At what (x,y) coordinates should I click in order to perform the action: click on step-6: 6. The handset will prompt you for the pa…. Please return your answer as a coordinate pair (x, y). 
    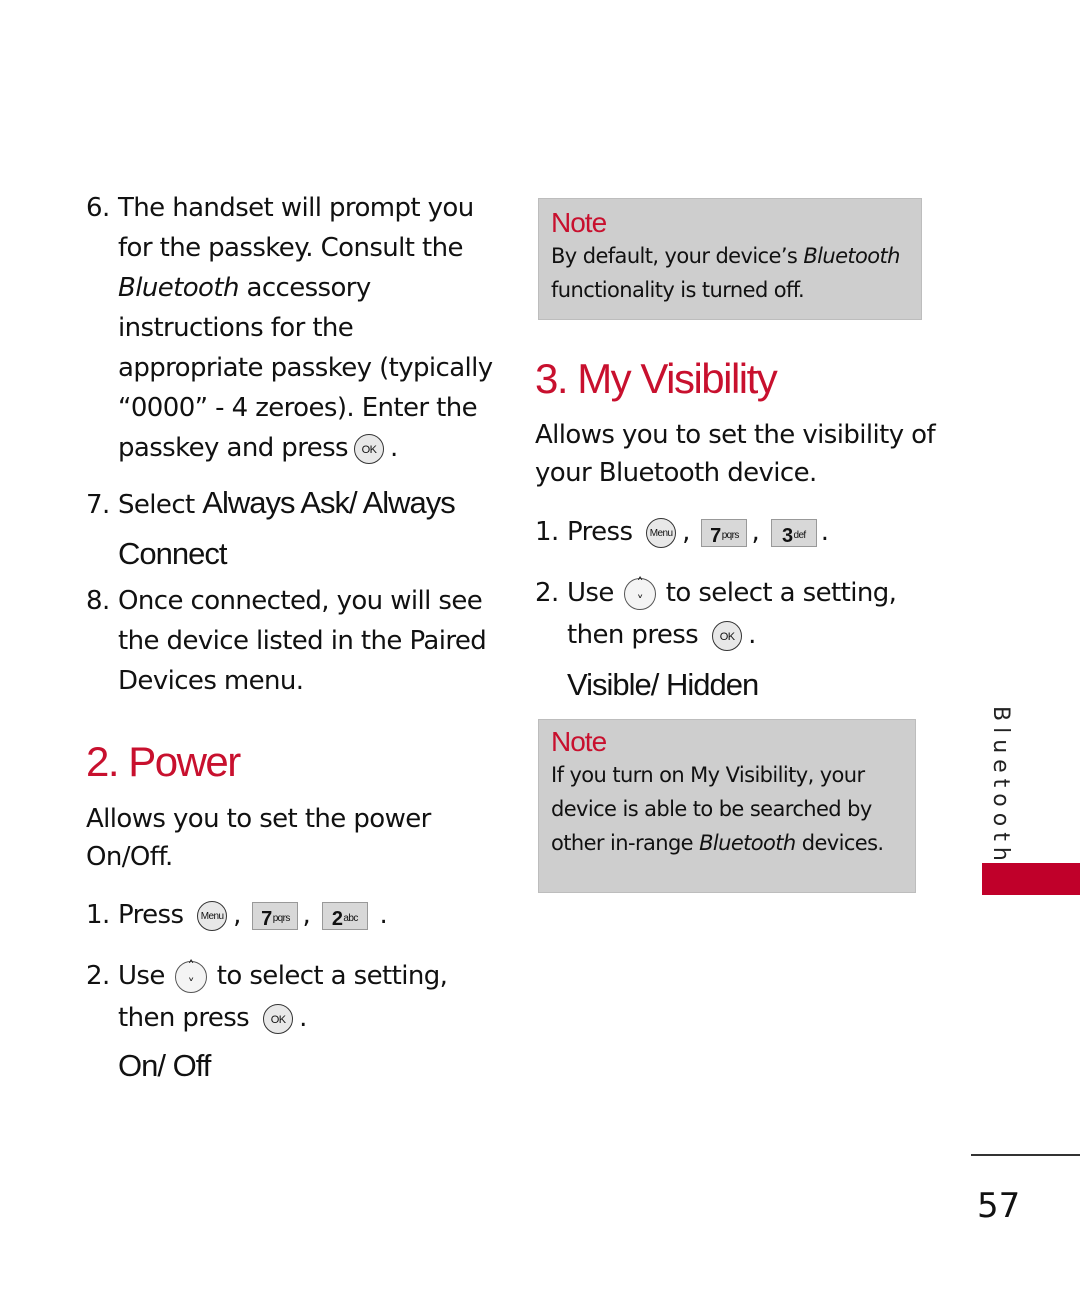
    Looking at the image, I should click on (296, 328).